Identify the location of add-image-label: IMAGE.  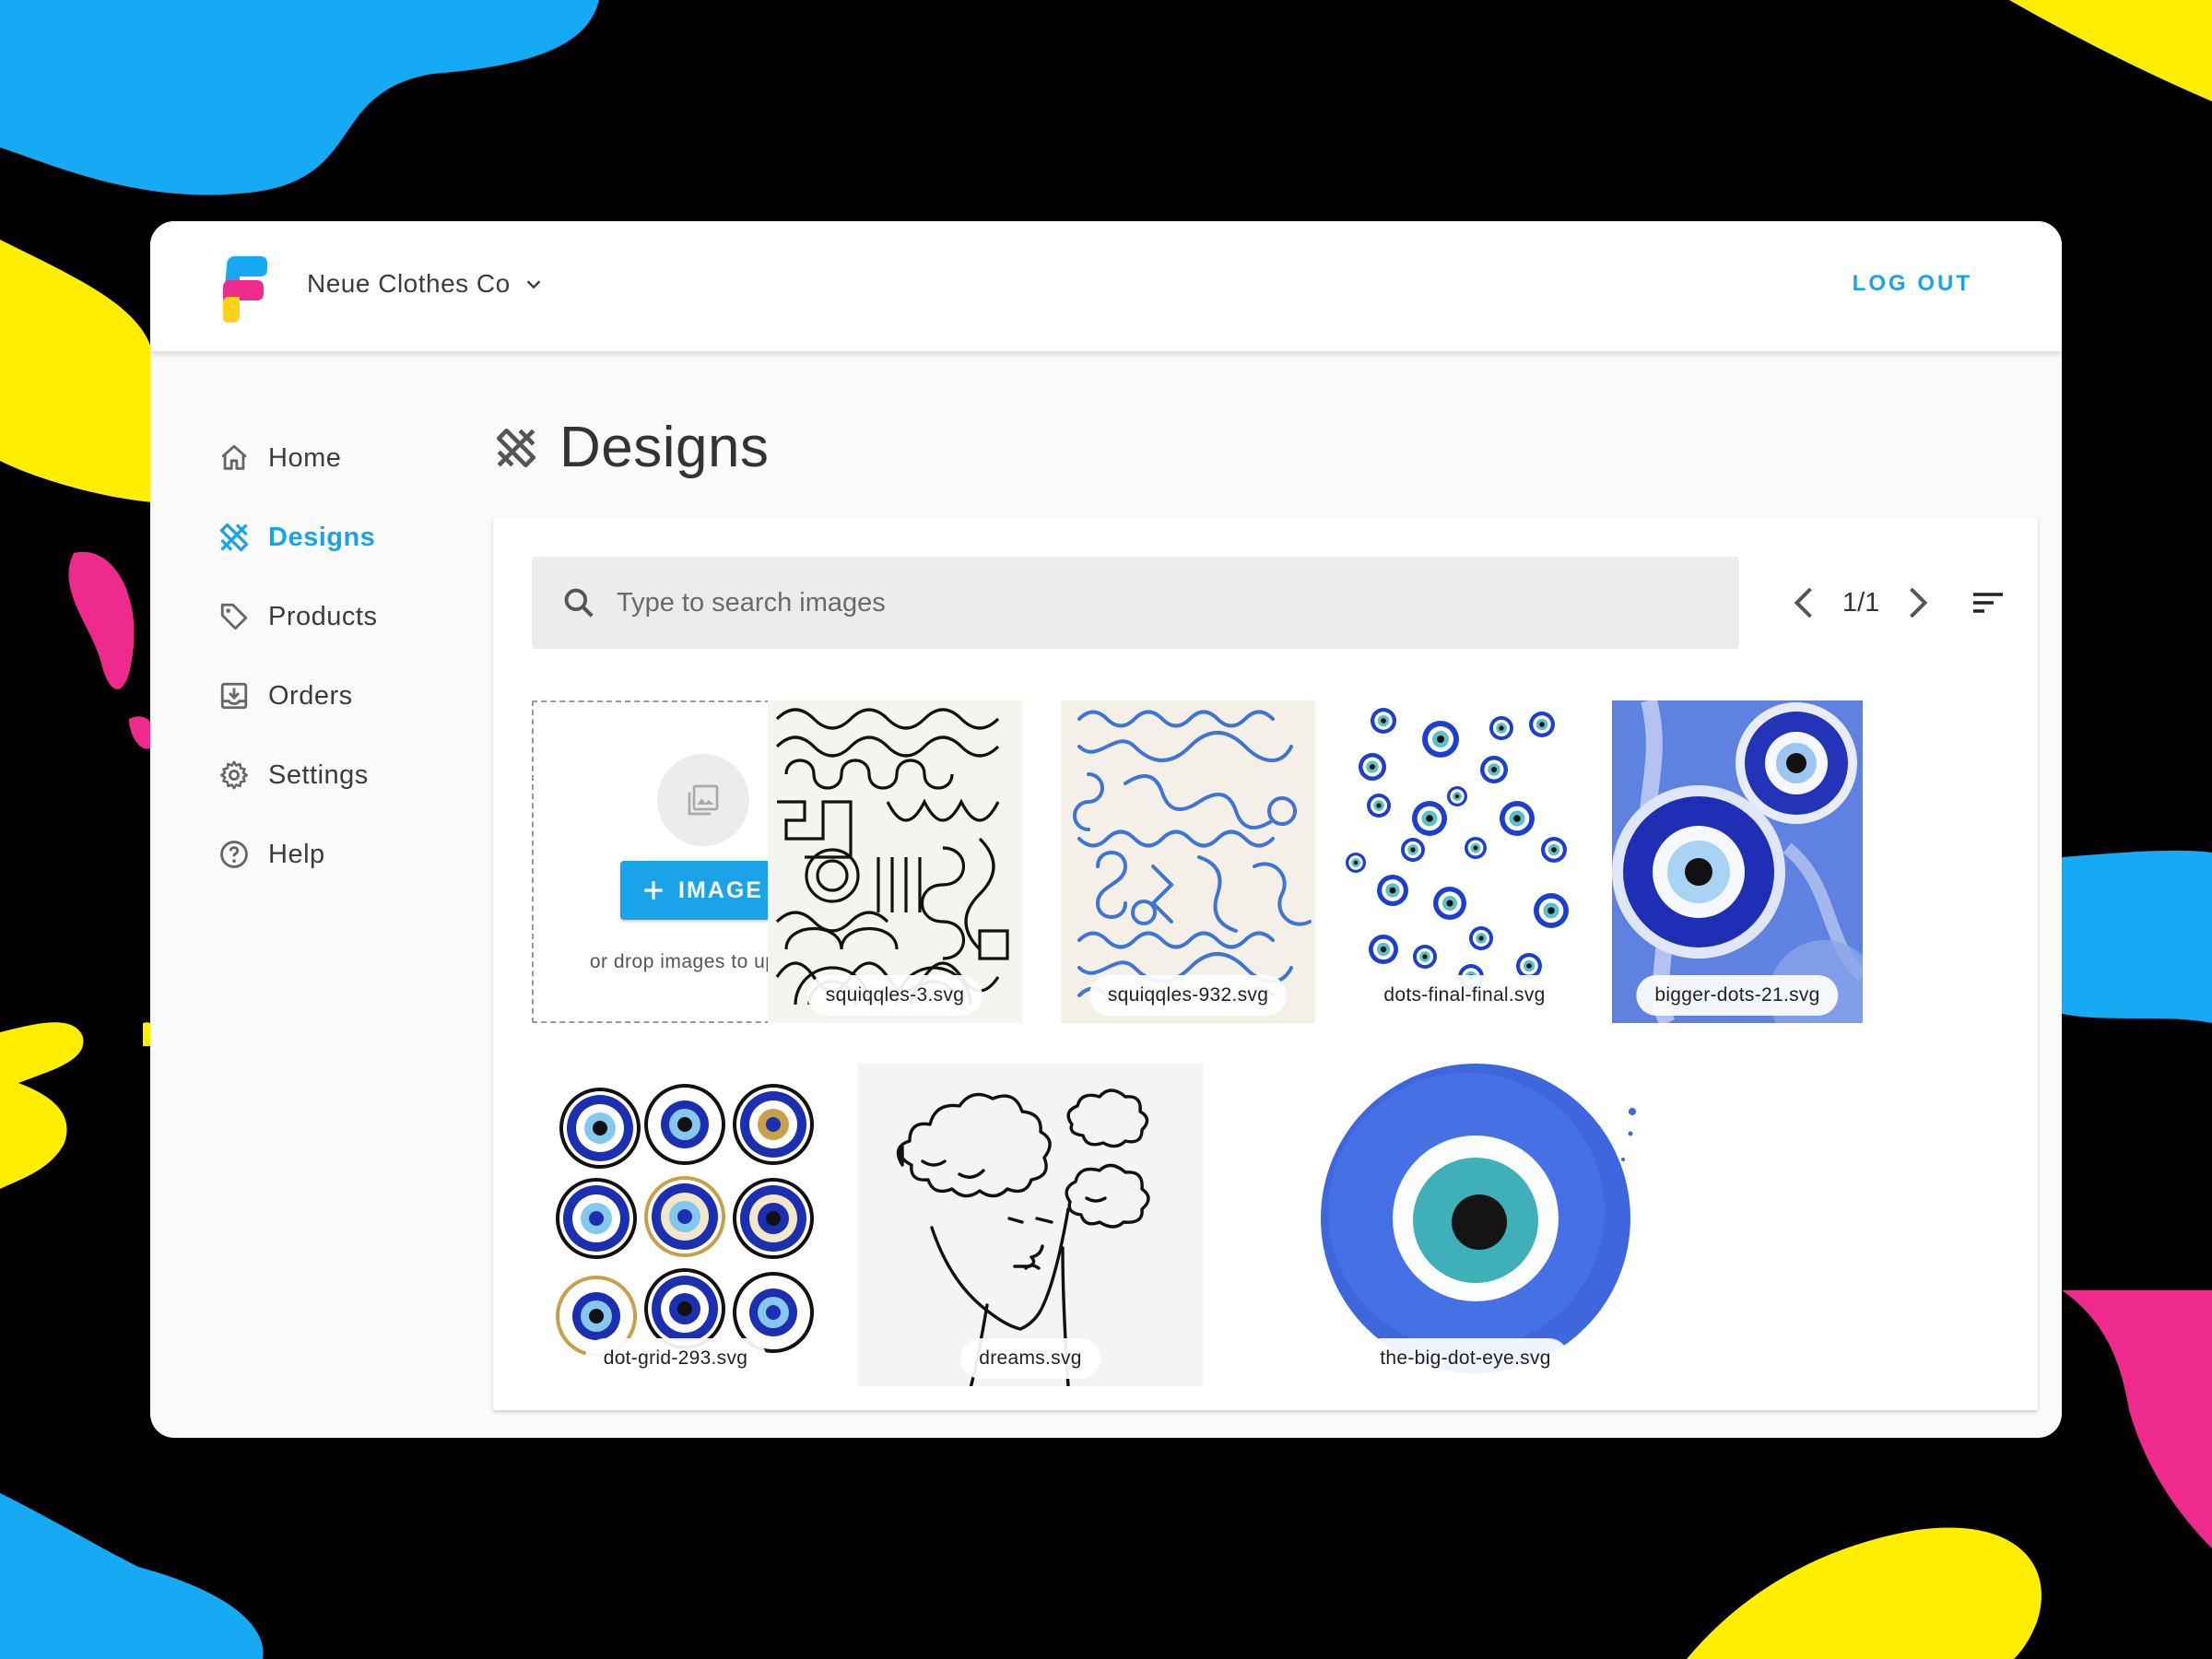
(720, 890).